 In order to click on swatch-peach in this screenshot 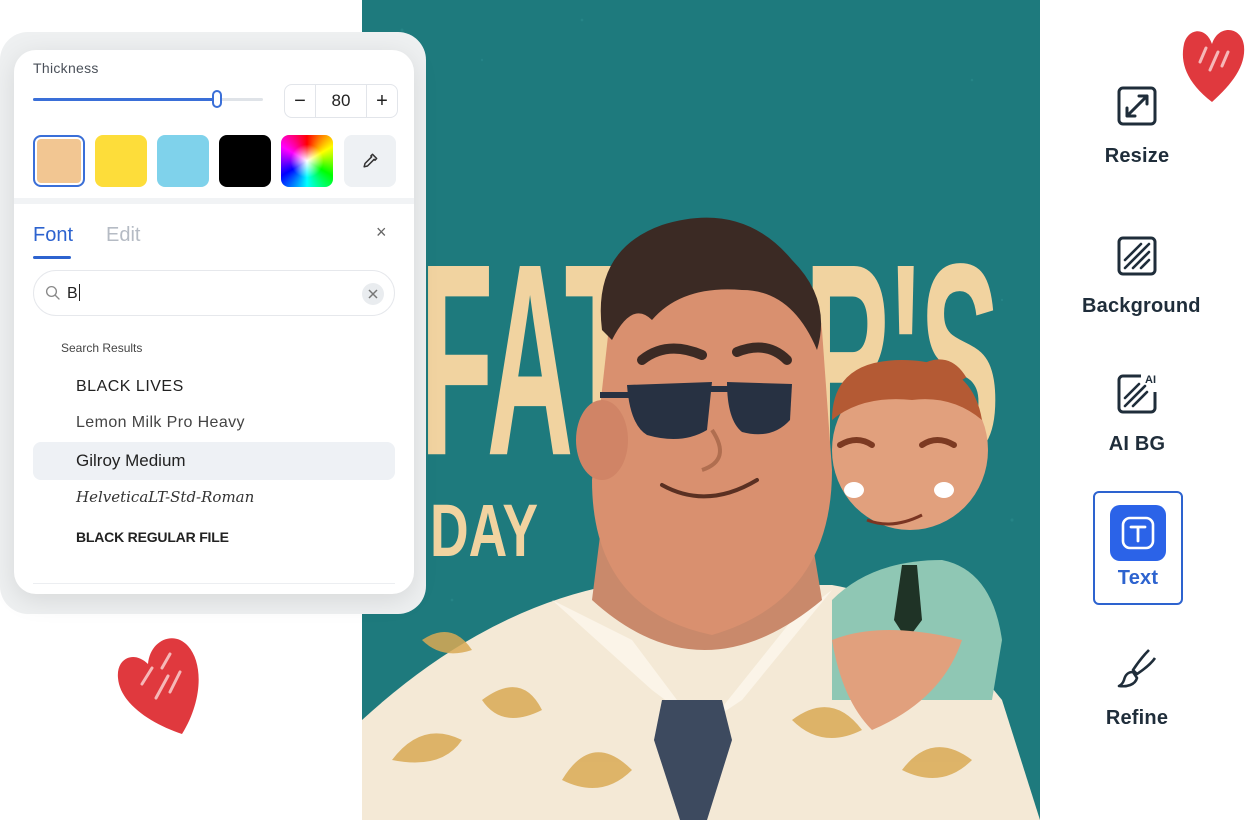, I will do `click(59, 161)`.